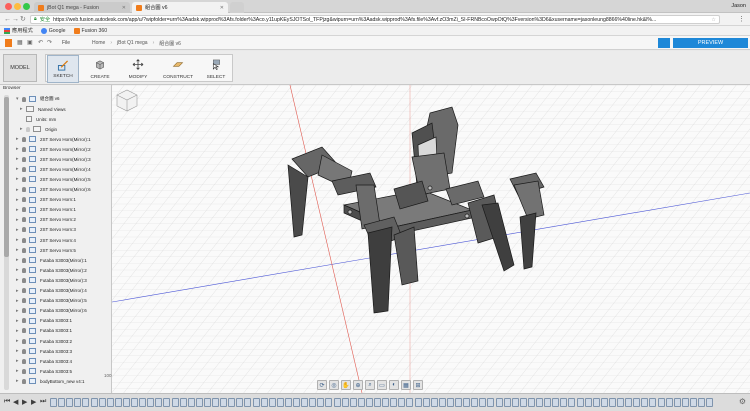  What do you see at coordinates (53, 139) in the screenshot?
I see `tree-item-component: ▸ 2ST Servo Horn(Mirror):1` at bounding box center [53, 139].